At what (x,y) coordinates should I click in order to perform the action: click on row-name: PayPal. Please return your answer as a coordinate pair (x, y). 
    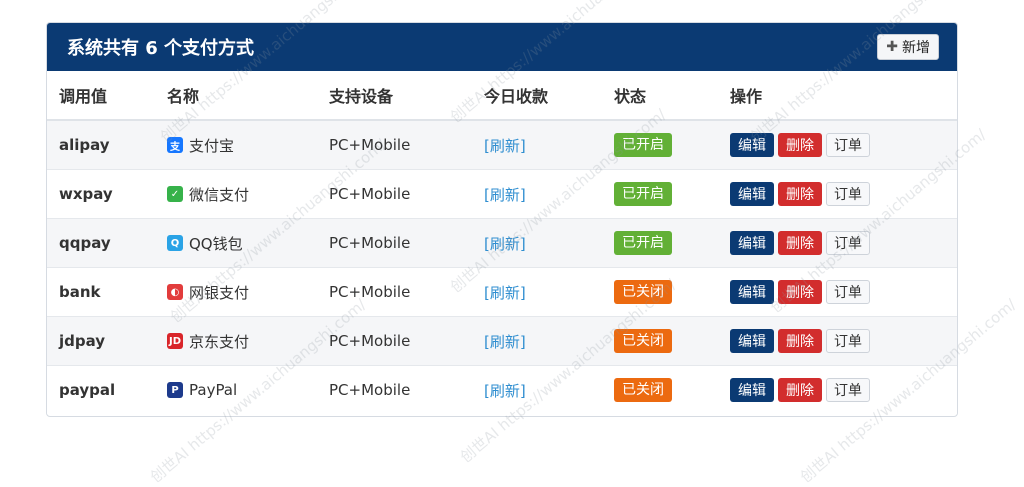
    Looking at the image, I should click on (213, 390).